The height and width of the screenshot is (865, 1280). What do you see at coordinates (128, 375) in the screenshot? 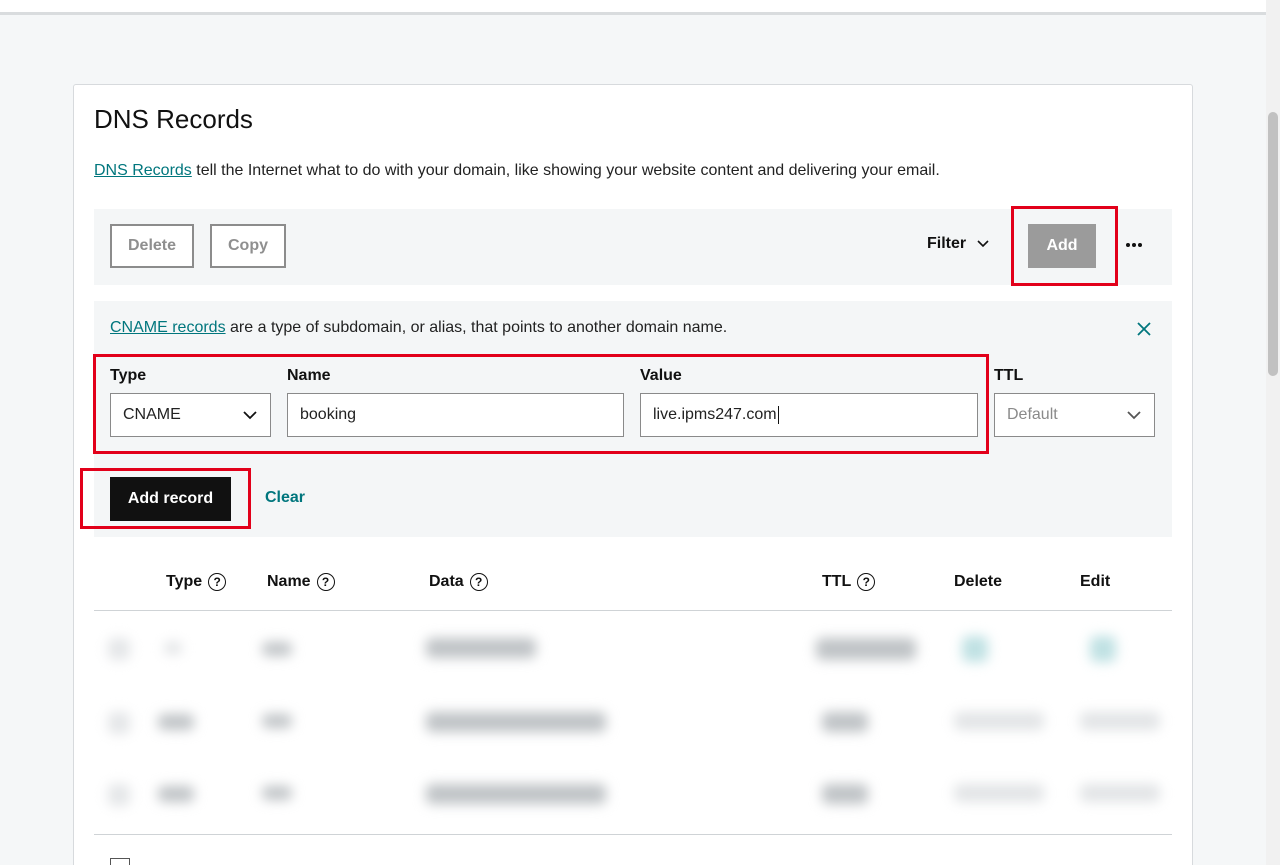
I see `type-label: Type` at bounding box center [128, 375].